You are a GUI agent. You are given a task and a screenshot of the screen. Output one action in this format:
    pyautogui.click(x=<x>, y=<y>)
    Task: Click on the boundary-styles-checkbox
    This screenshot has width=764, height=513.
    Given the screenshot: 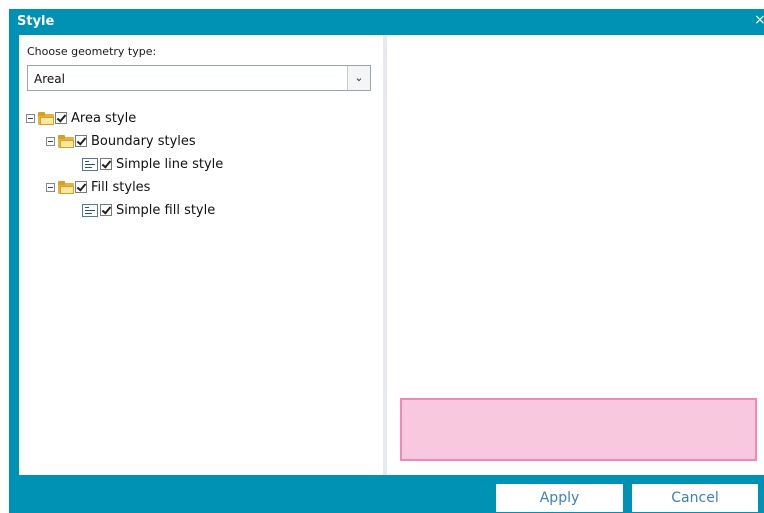 What is the action you would take?
    pyautogui.click(x=81, y=141)
    